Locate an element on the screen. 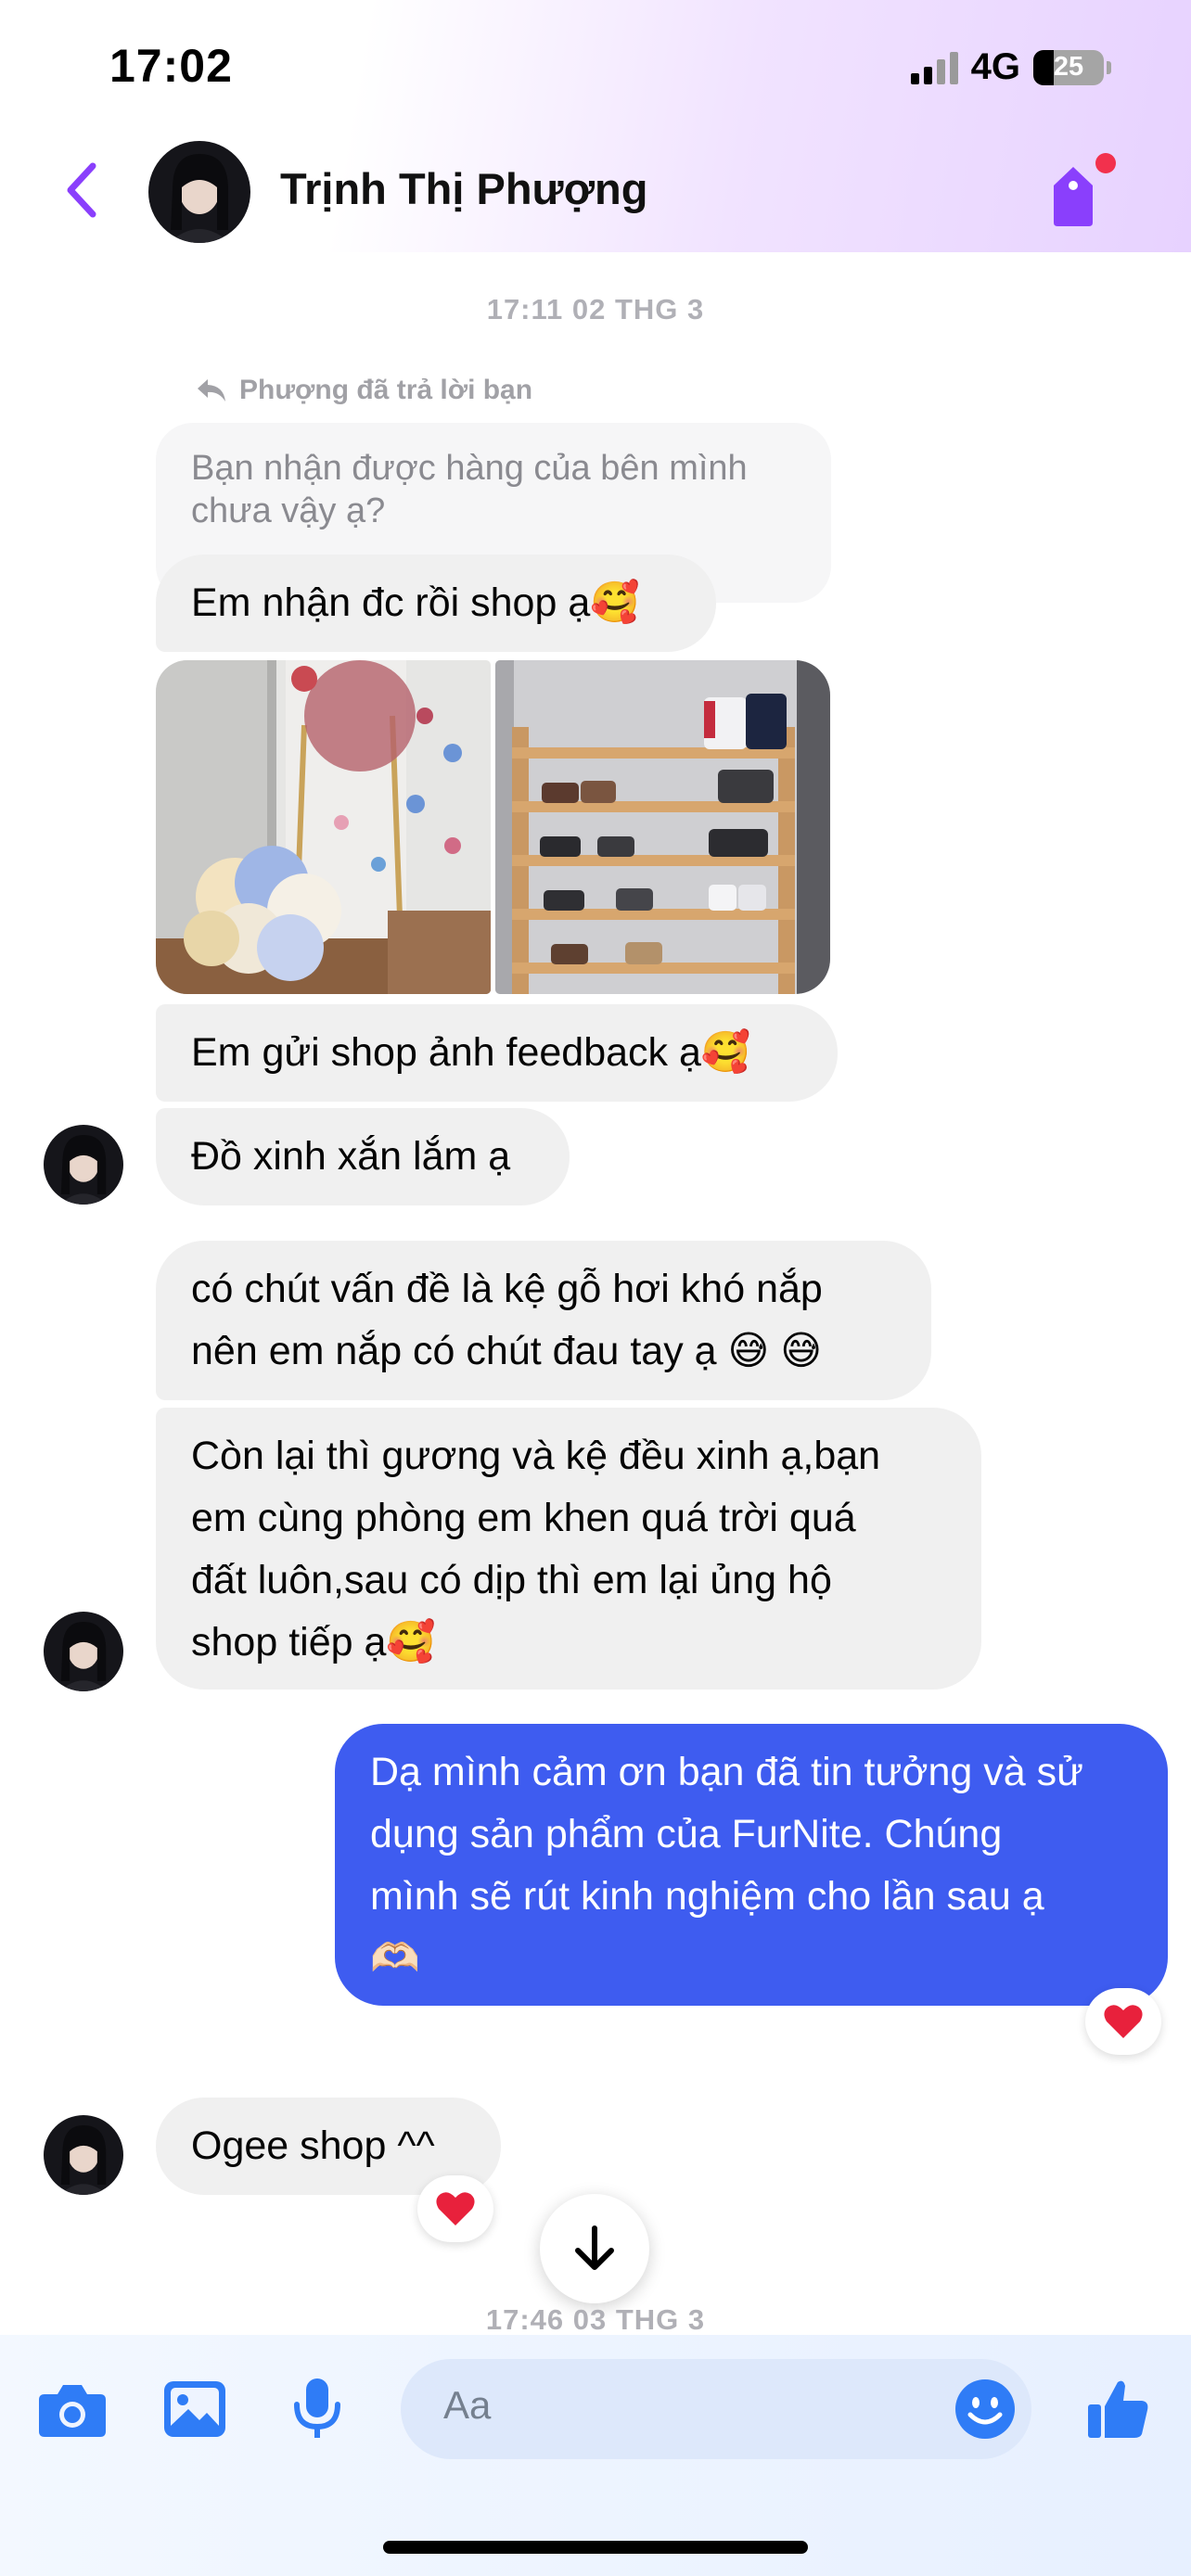 The width and height of the screenshot is (1191, 2576). camera-button is located at coordinates (72, 2409).